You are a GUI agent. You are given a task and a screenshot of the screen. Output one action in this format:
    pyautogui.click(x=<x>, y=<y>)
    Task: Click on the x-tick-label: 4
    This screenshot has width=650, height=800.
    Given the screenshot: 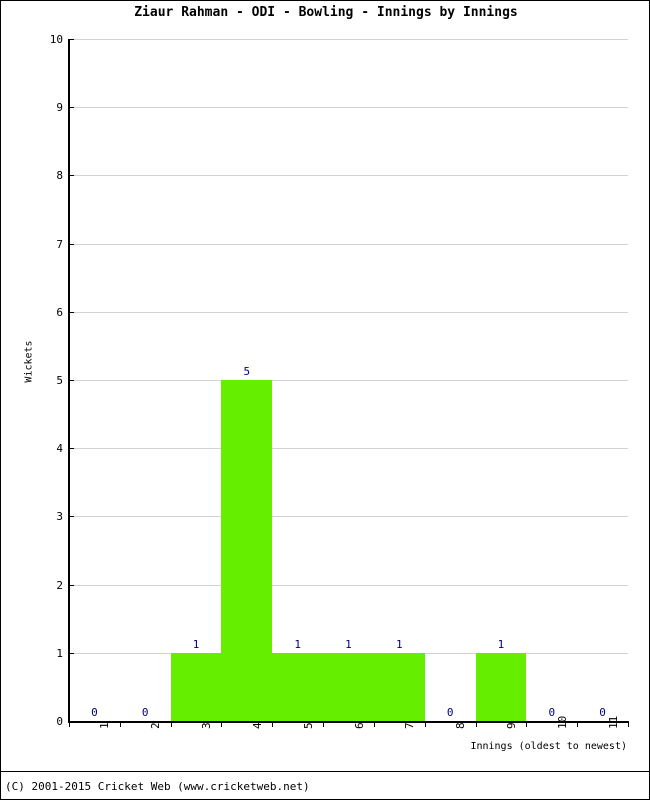 What is the action you would take?
    pyautogui.click(x=257, y=725)
    